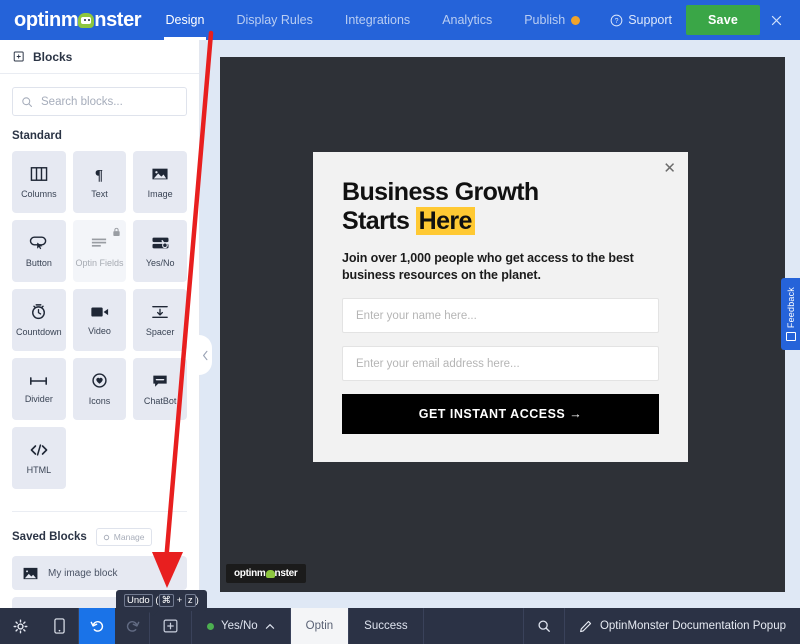 This screenshot has width=800, height=644. What do you see at coordinates (166, 600) in the screenshot?
I see `tooltip-key-cmd: ⌘` at bounding box center [166, 600].